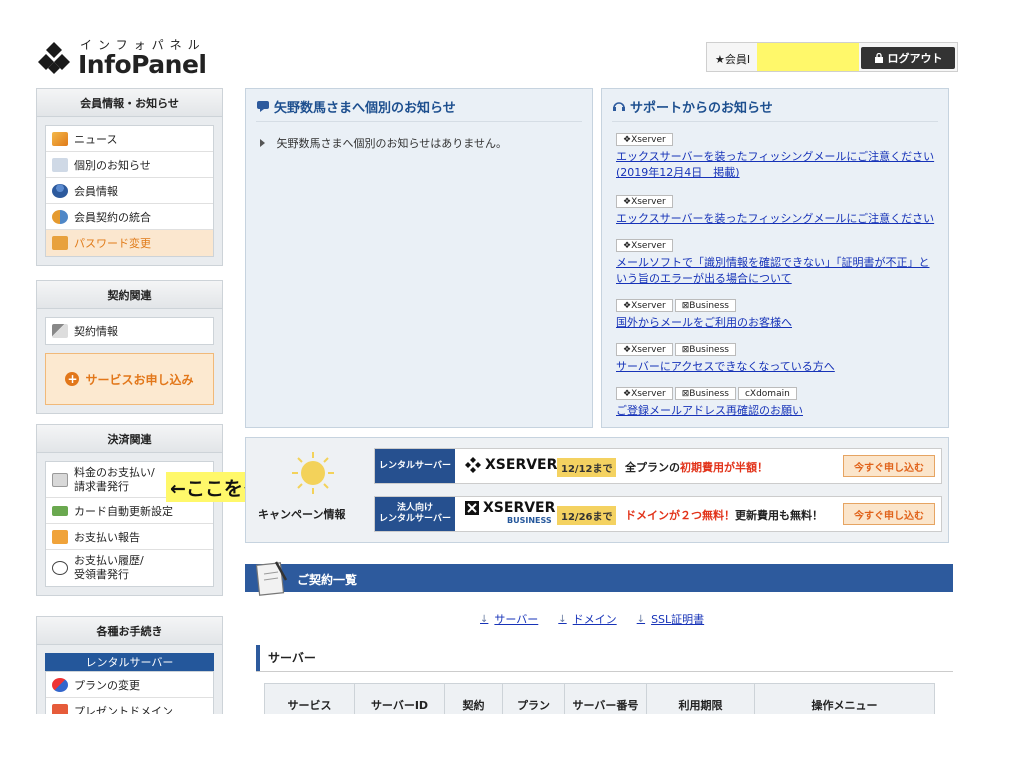 The height and width of the screenshot is (768, 1024). I want to click on anchor-domain: ↓ ドメイン, so click(587, 619).